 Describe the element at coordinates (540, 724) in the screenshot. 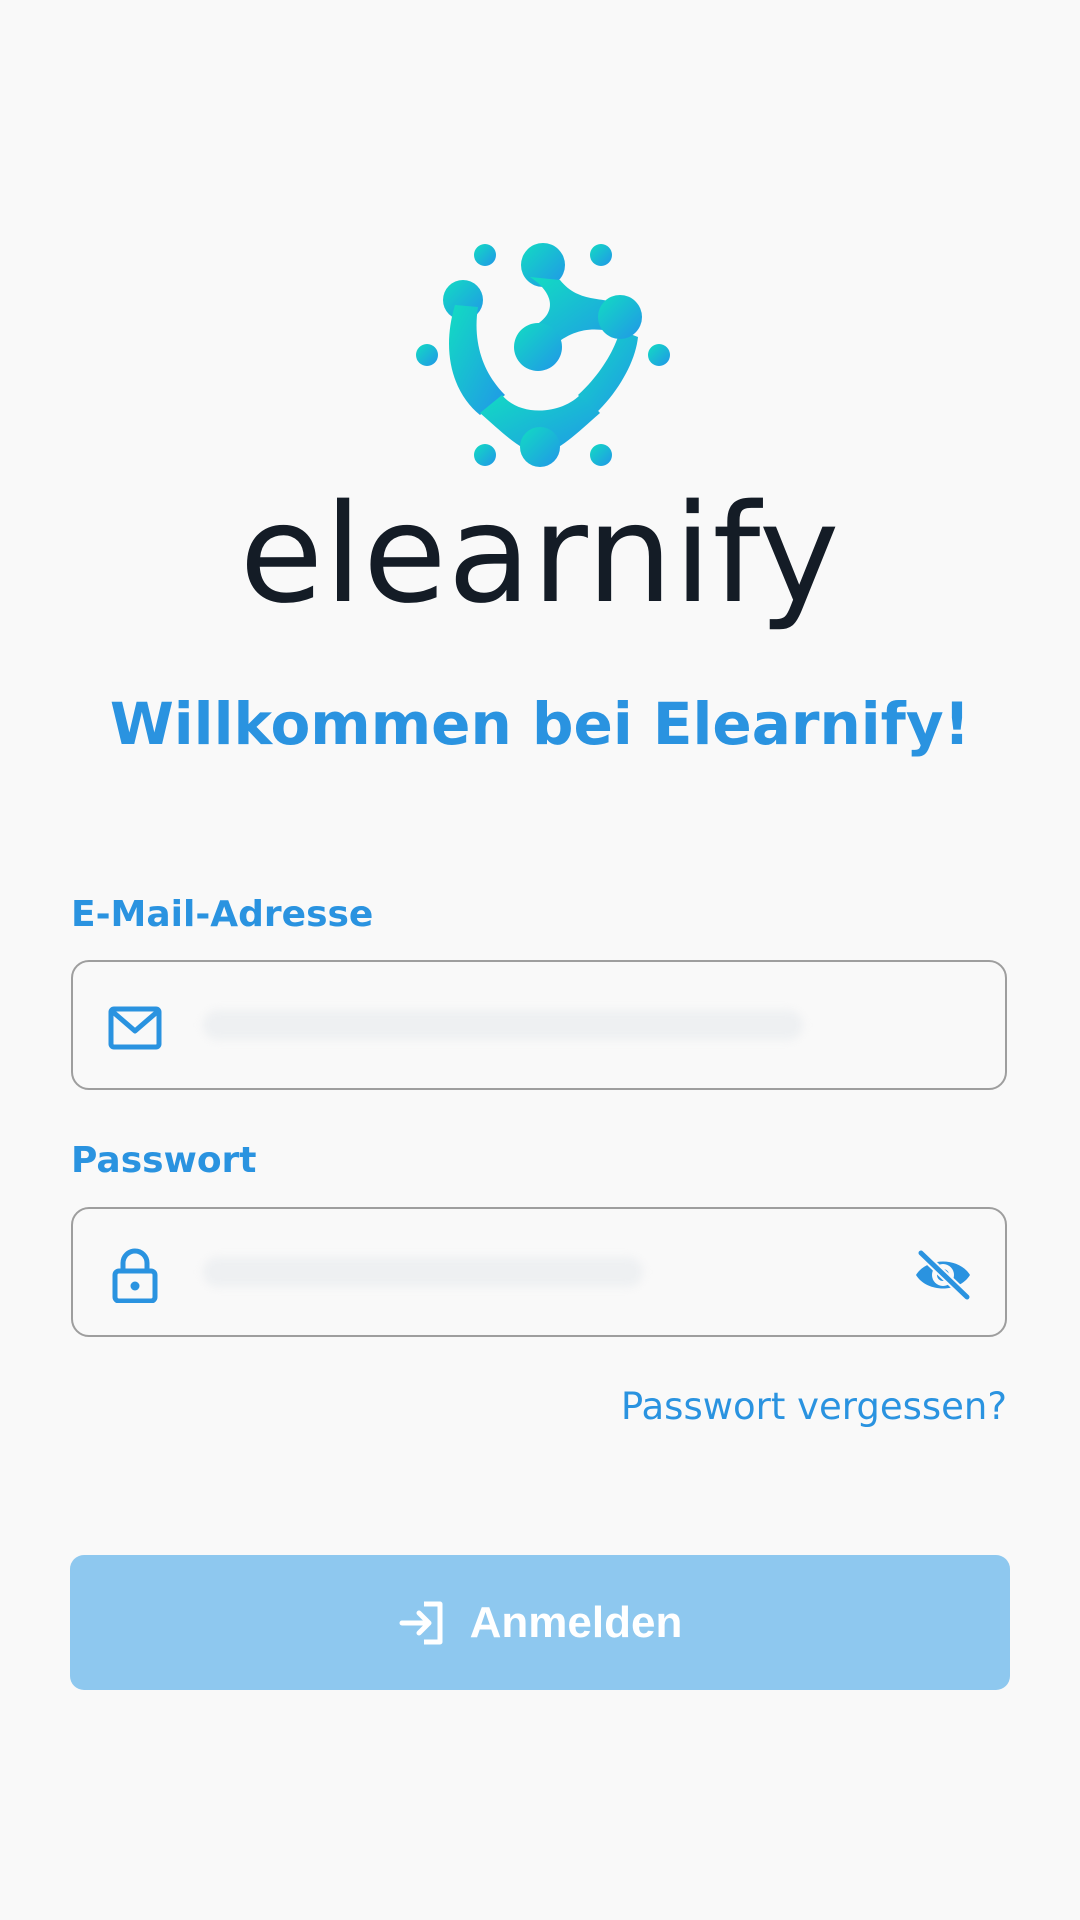

I see `welcome-heading: Willkommen bei Elearnify!` at that location.